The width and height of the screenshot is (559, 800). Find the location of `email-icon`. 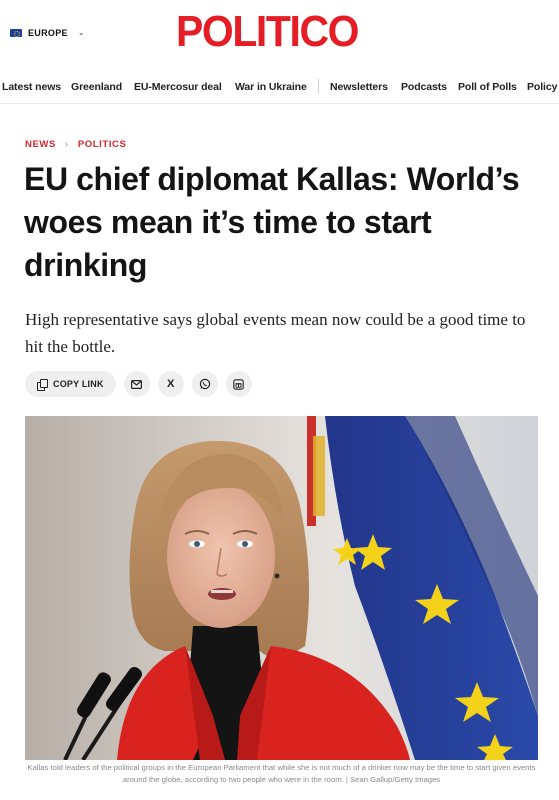

email-icon is located at coordinates (137, 384).